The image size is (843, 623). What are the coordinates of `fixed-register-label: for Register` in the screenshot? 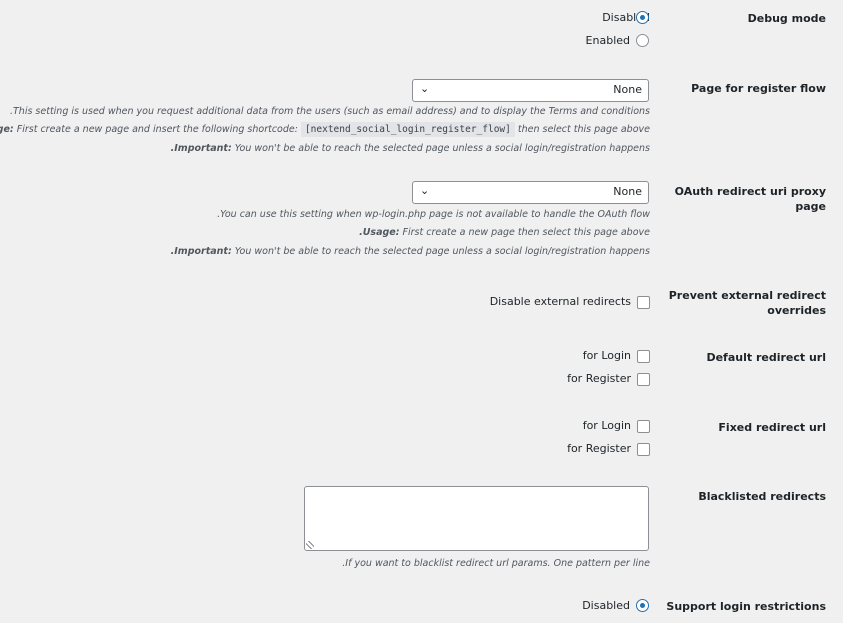 It's located at (599, 448).